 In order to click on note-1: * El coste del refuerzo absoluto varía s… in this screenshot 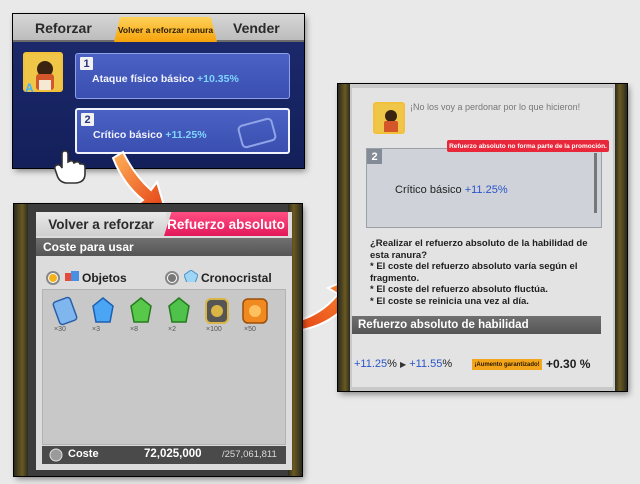, I will do `click(474, 272)`.